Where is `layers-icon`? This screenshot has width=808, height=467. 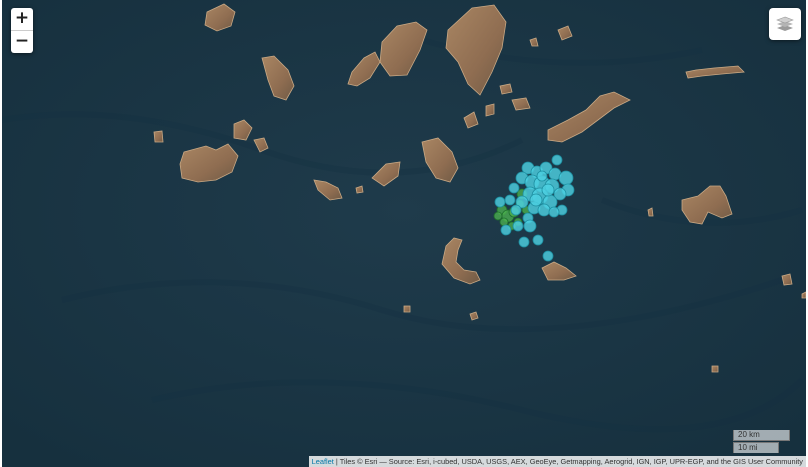
layers-icon is located at coordinates (785, 23).